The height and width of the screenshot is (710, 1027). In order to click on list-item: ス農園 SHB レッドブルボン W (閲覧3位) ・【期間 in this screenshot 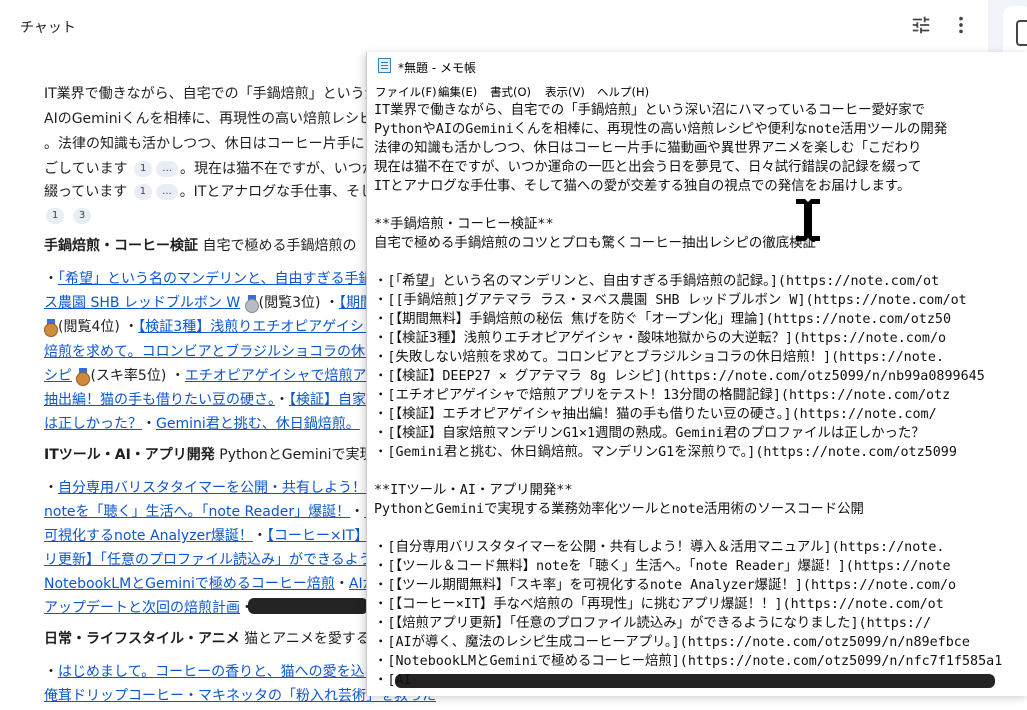, I will do `click(209, 304)`.